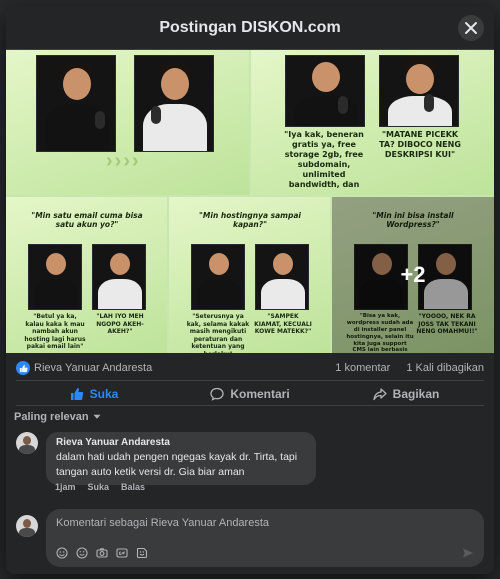  Describe the element at coordinates (142, 553) in the screenshot. I see `sticker-icon` at that location.